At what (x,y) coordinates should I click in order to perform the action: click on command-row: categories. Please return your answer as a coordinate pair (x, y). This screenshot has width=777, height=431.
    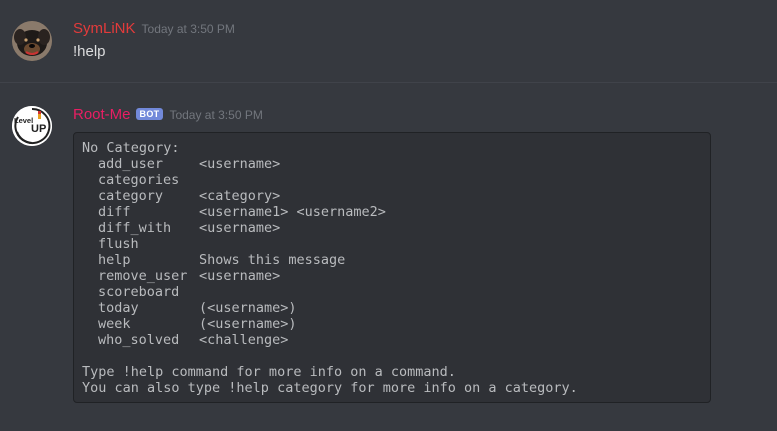
    Looking at the image, I should click on (392, 180).